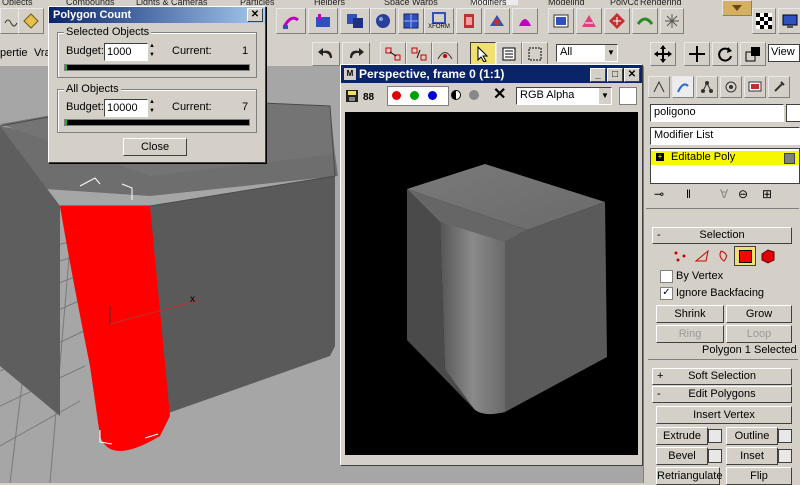 Image resolution: width=800 pixels, height=485 pixels. I want to click on select-move-button, so click(663, 54).